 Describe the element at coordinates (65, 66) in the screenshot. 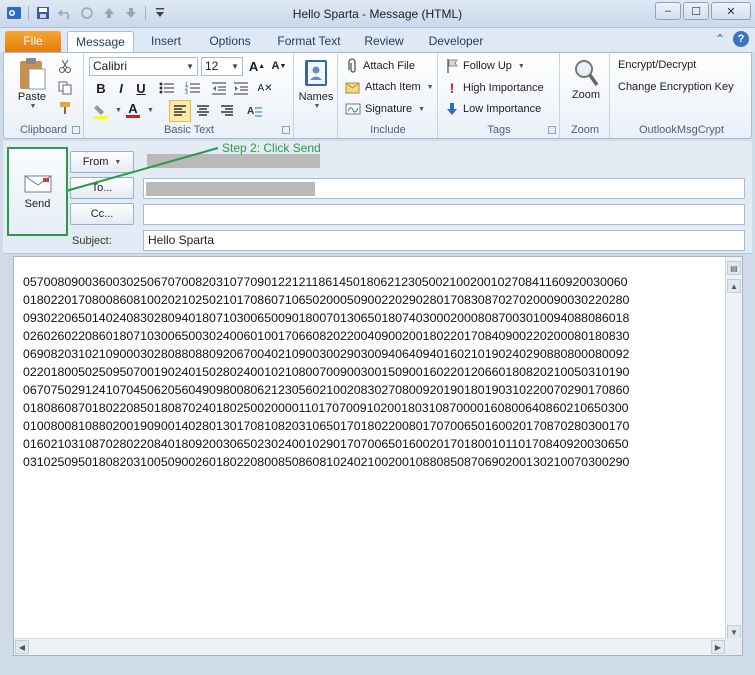

I see `cut-icon` at that location.